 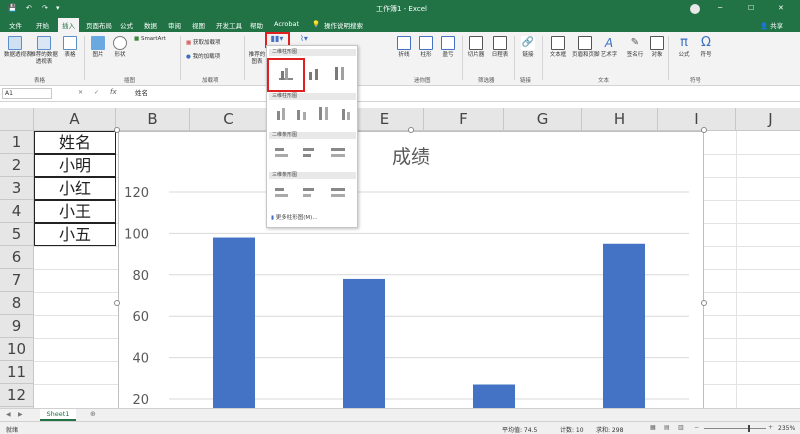 I want to click on percent-stacked-column-icon, so click(x=340, y=73).